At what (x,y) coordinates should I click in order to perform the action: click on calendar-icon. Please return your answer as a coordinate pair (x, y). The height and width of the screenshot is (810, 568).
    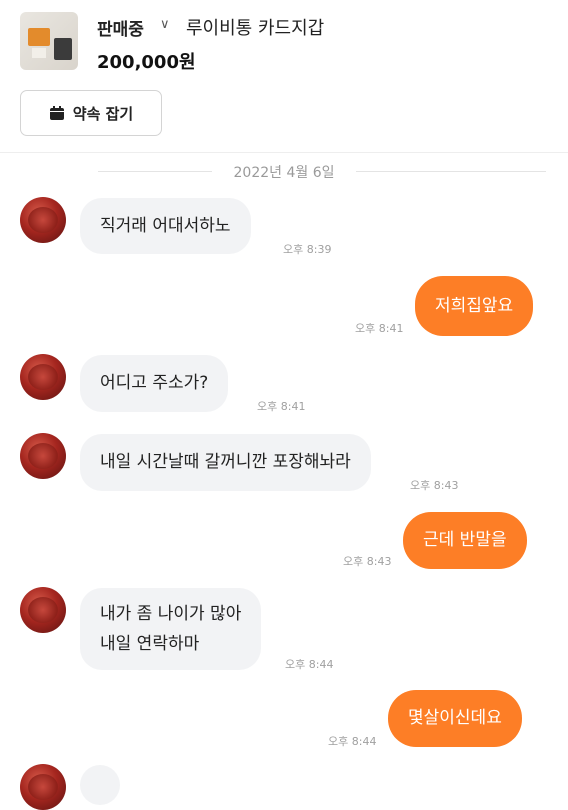
    Looking at the image, I should click on (57, 113).